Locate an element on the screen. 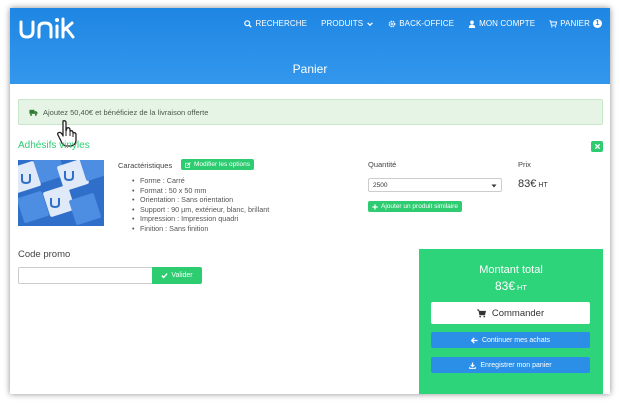  modify-options-label: Modifier les options is located at coordinates (222, 164).